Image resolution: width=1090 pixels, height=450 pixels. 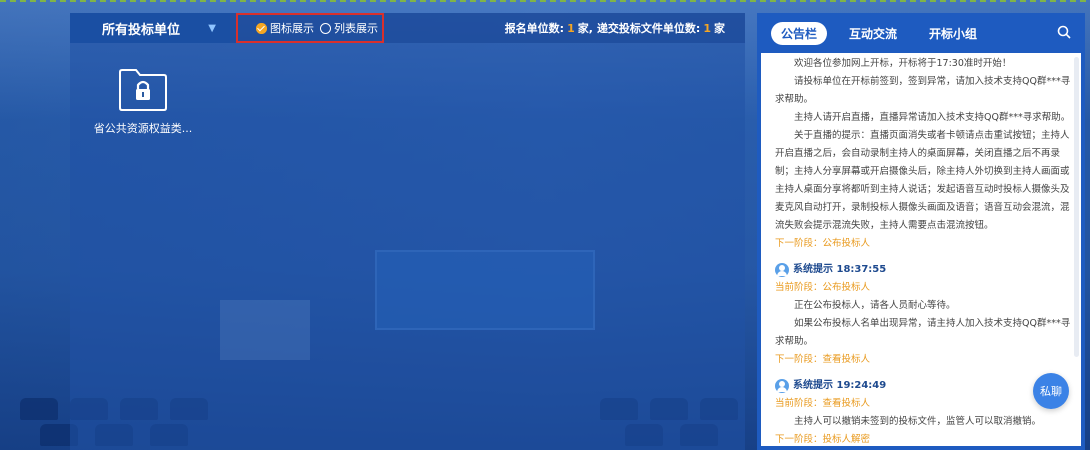 What do you see at coordinates (571, 28) in the screenshot?
I see `registered-count: 1` at bounding box center [571, 28].